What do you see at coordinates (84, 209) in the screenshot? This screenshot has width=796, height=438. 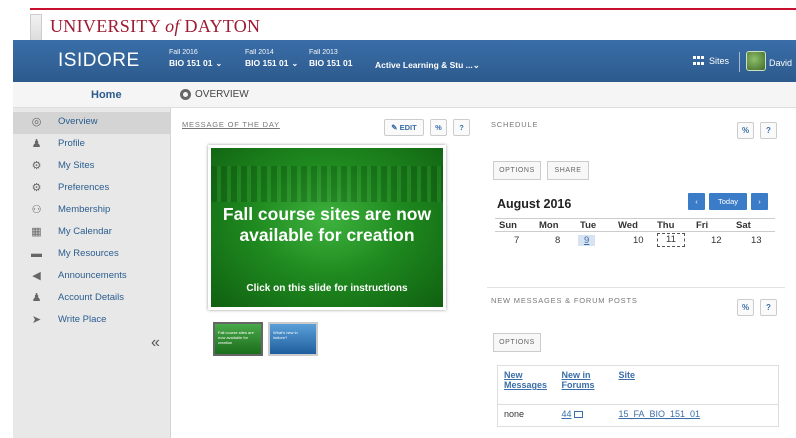 I see `sidebar-item-label: Membership` at bounding box center [84, 209].